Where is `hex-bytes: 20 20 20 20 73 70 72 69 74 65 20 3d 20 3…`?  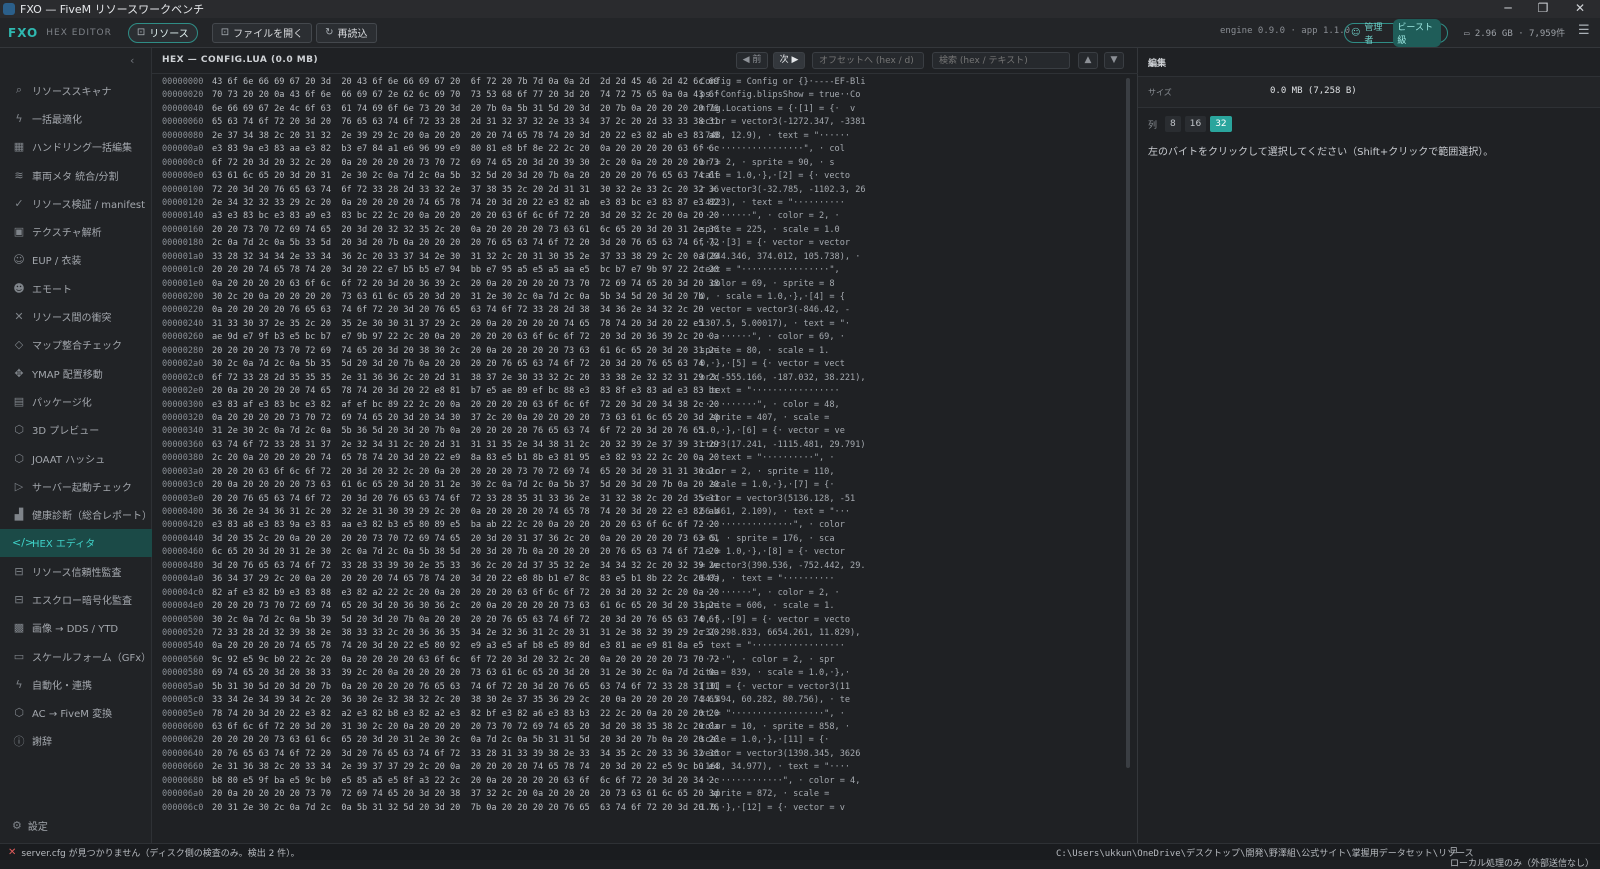 hex-bytes: 20 20 20 20 73 70 72 69 74 65 20 3d 20 3… is located at coordinates (465, 351).